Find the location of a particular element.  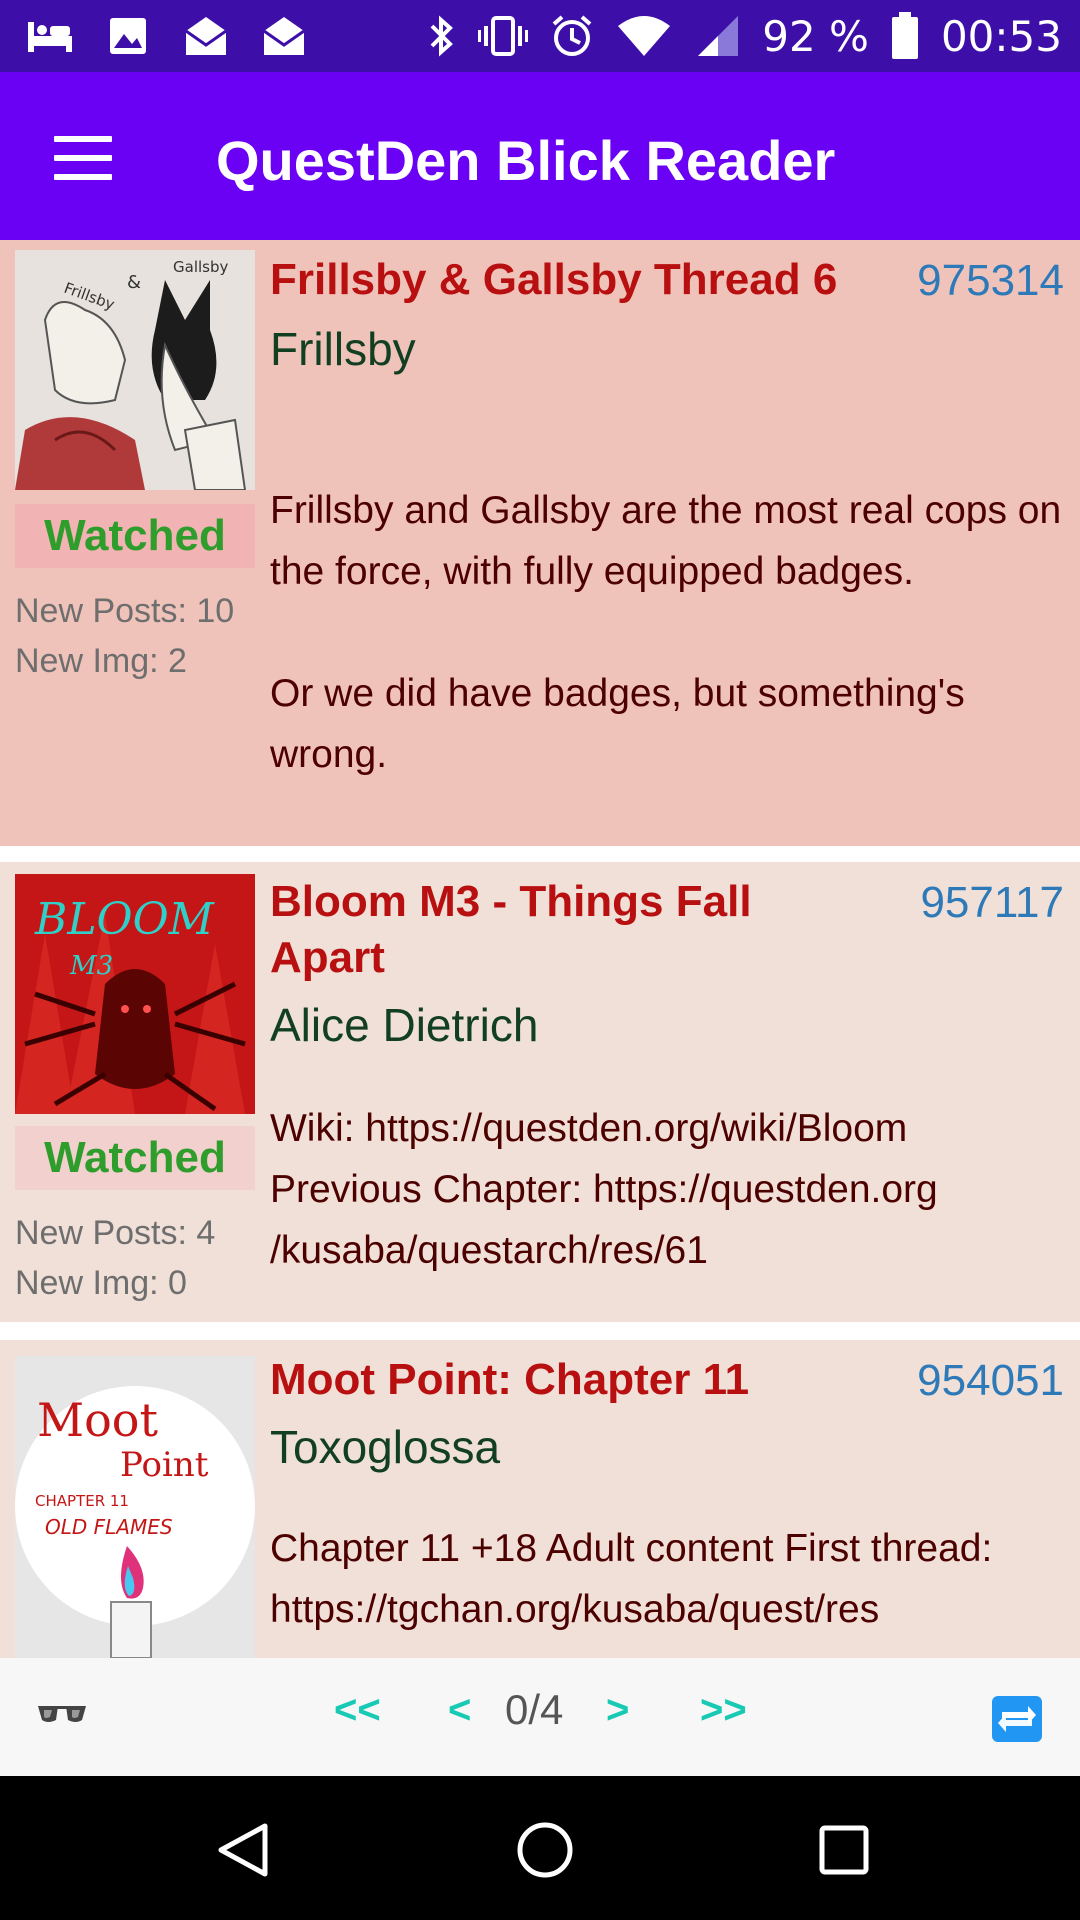

thread-thumbnail: Moot Point CHAPTER 11 OLD FLAMES is located at coordinates (135, 1507).